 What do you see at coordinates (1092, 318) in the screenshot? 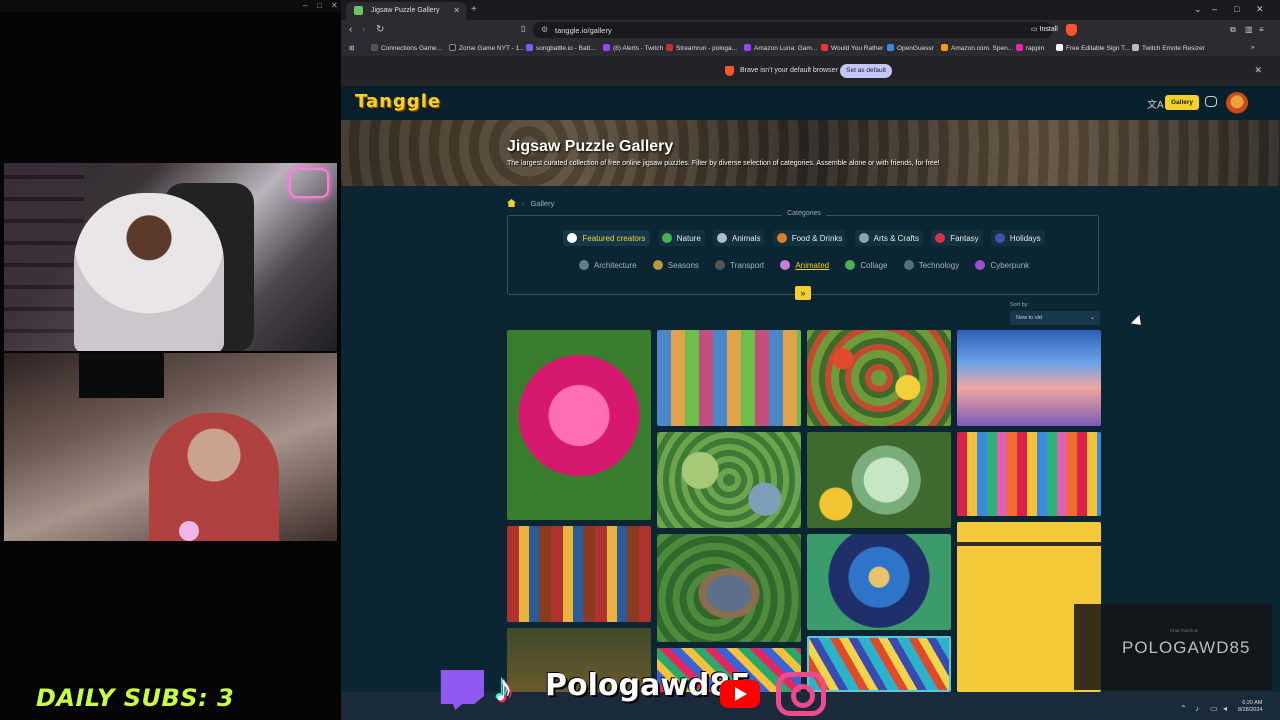
I see `chevron-down-icon: ⌄` at bounding box center [1092, 318].